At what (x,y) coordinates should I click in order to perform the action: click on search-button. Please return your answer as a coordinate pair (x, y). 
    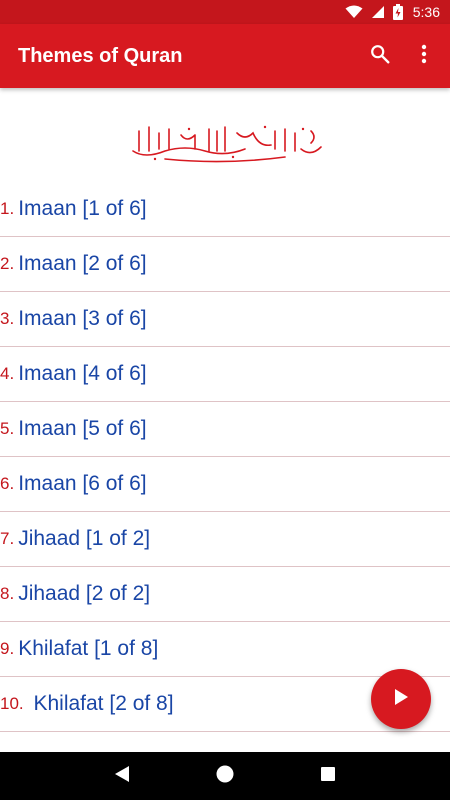
    Looking at the image, I should click on (380, 56).